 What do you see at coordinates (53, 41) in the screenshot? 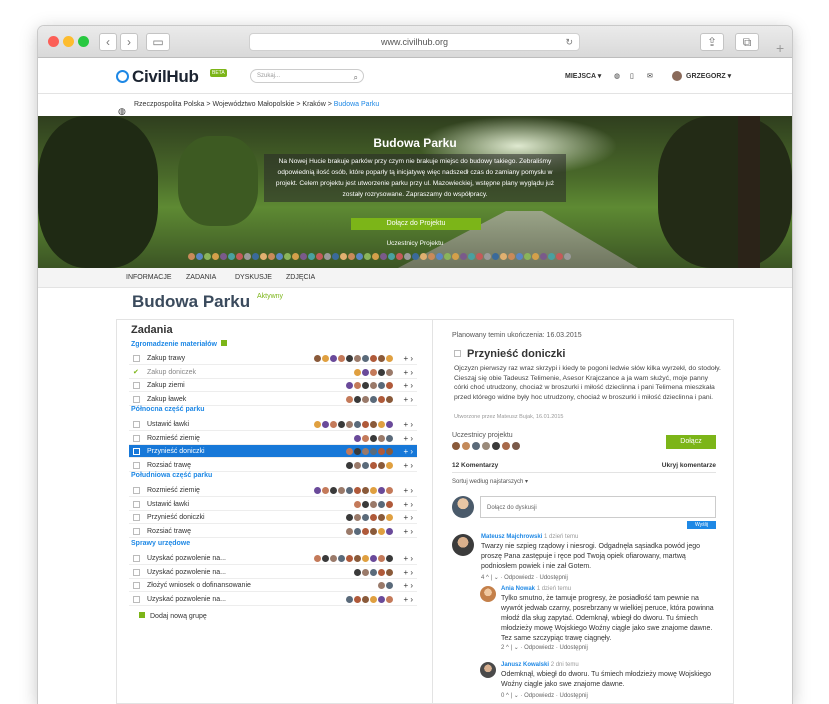
I see `close-window-button` at bounding box center [53, 41].